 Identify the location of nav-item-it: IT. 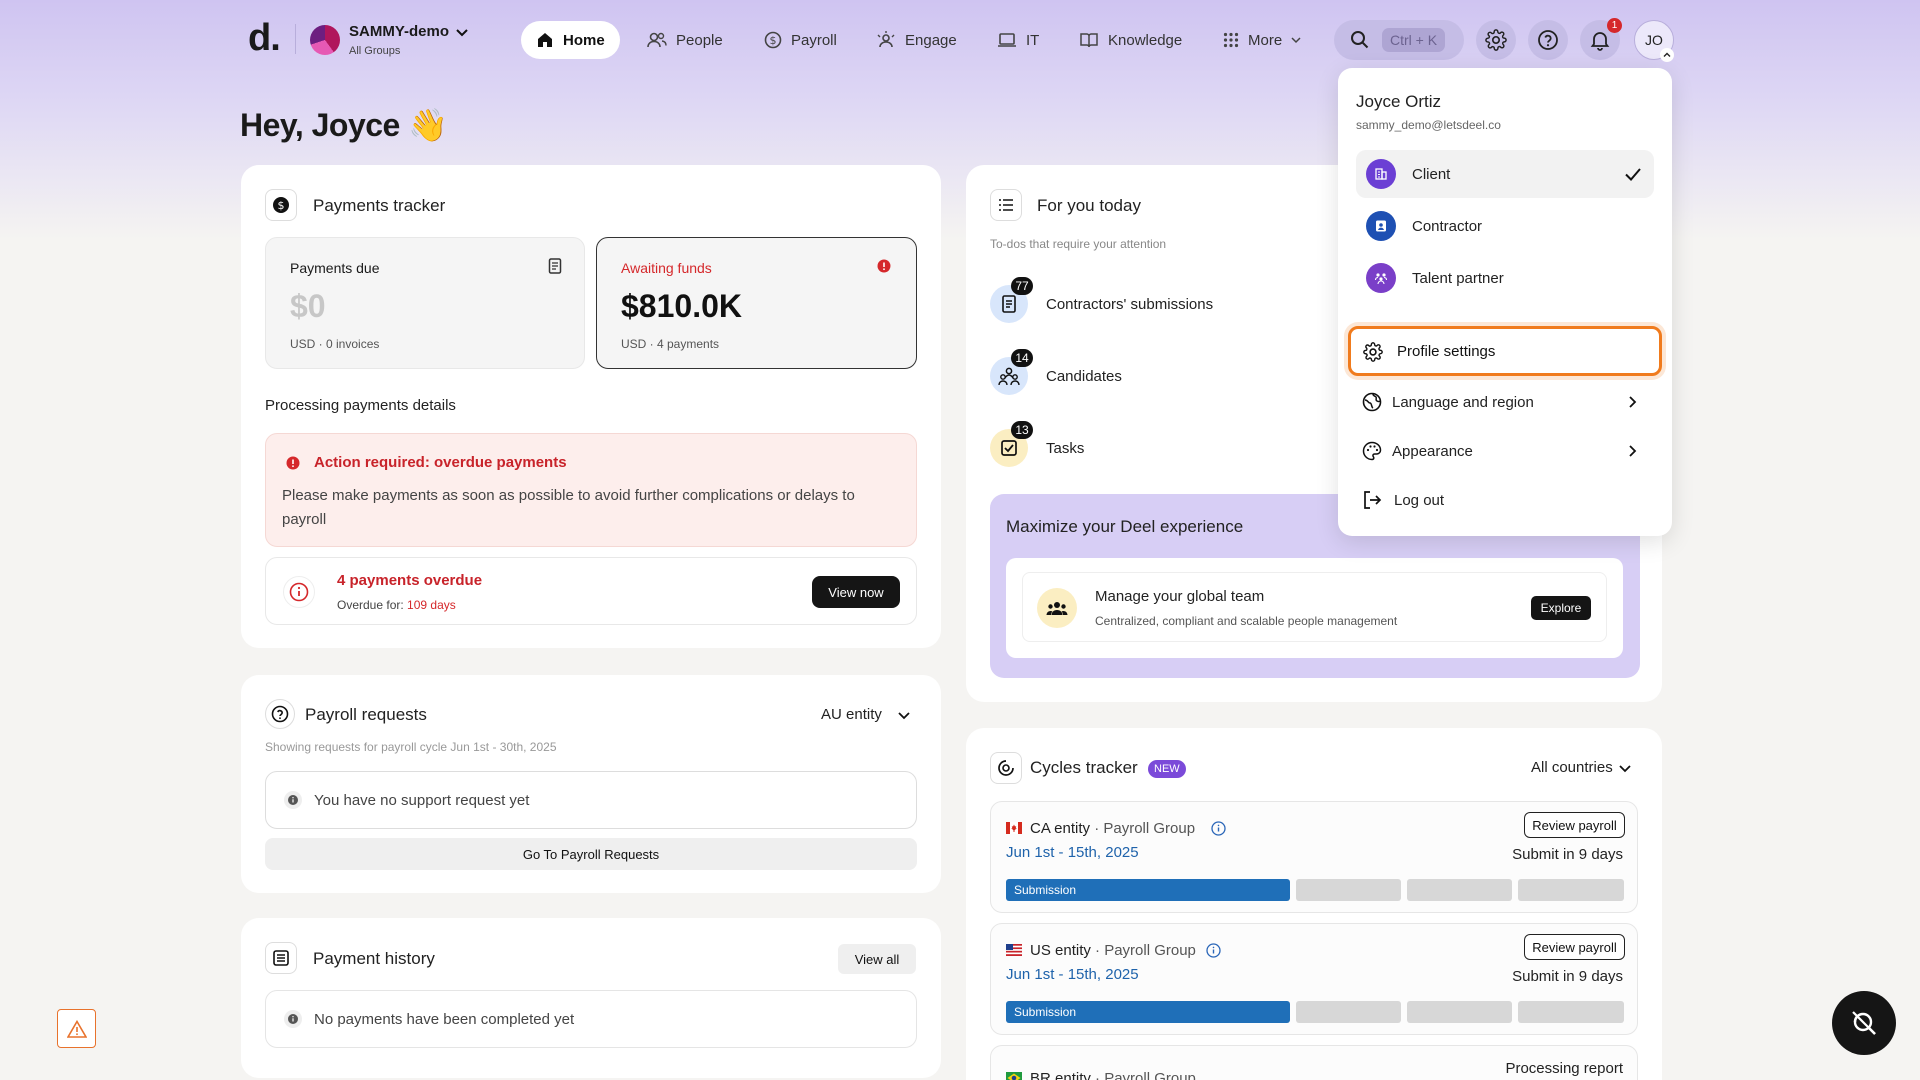
(1018, 40).